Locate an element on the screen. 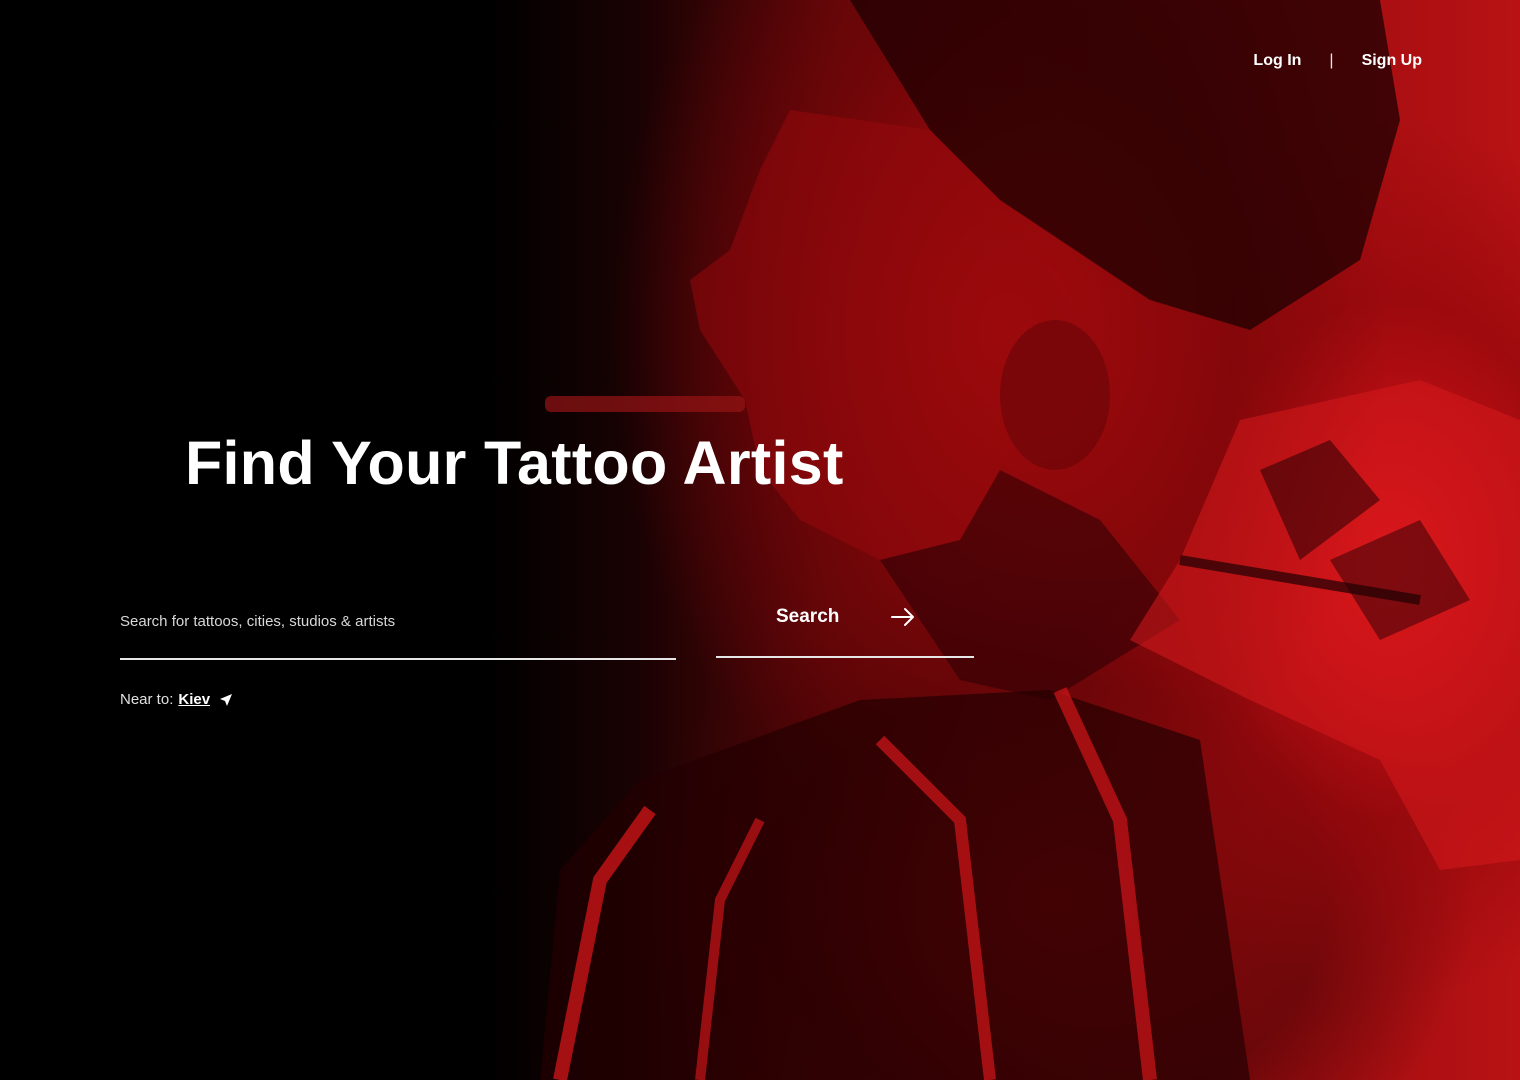 This screenshot has width=1520, height=1080. search-input is located at coordinates (398, 621).